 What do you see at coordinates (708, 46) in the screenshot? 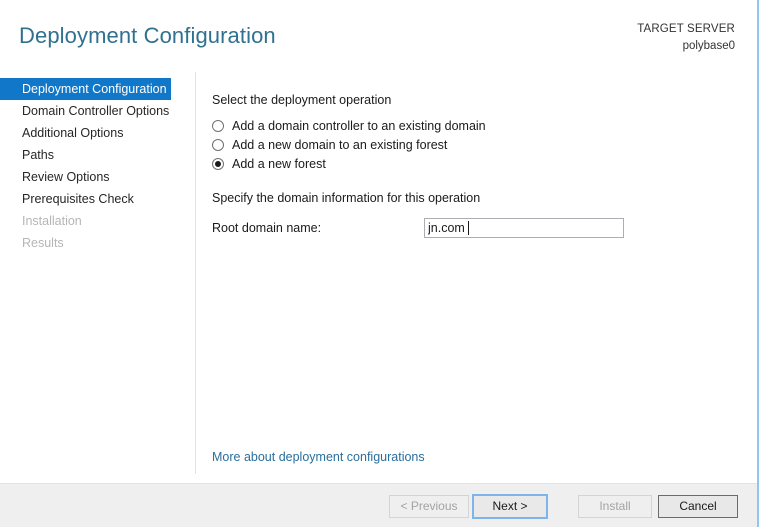
I see `target-server-name: polybase0` at bounding box center [708, 46].